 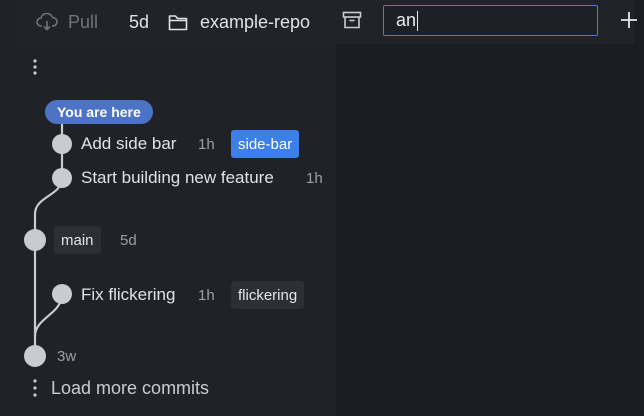 What do you see at coordinates (177, 178) in the screenshot?
I see `commit-message: Start building new feature` at bounding box center [177, 178].